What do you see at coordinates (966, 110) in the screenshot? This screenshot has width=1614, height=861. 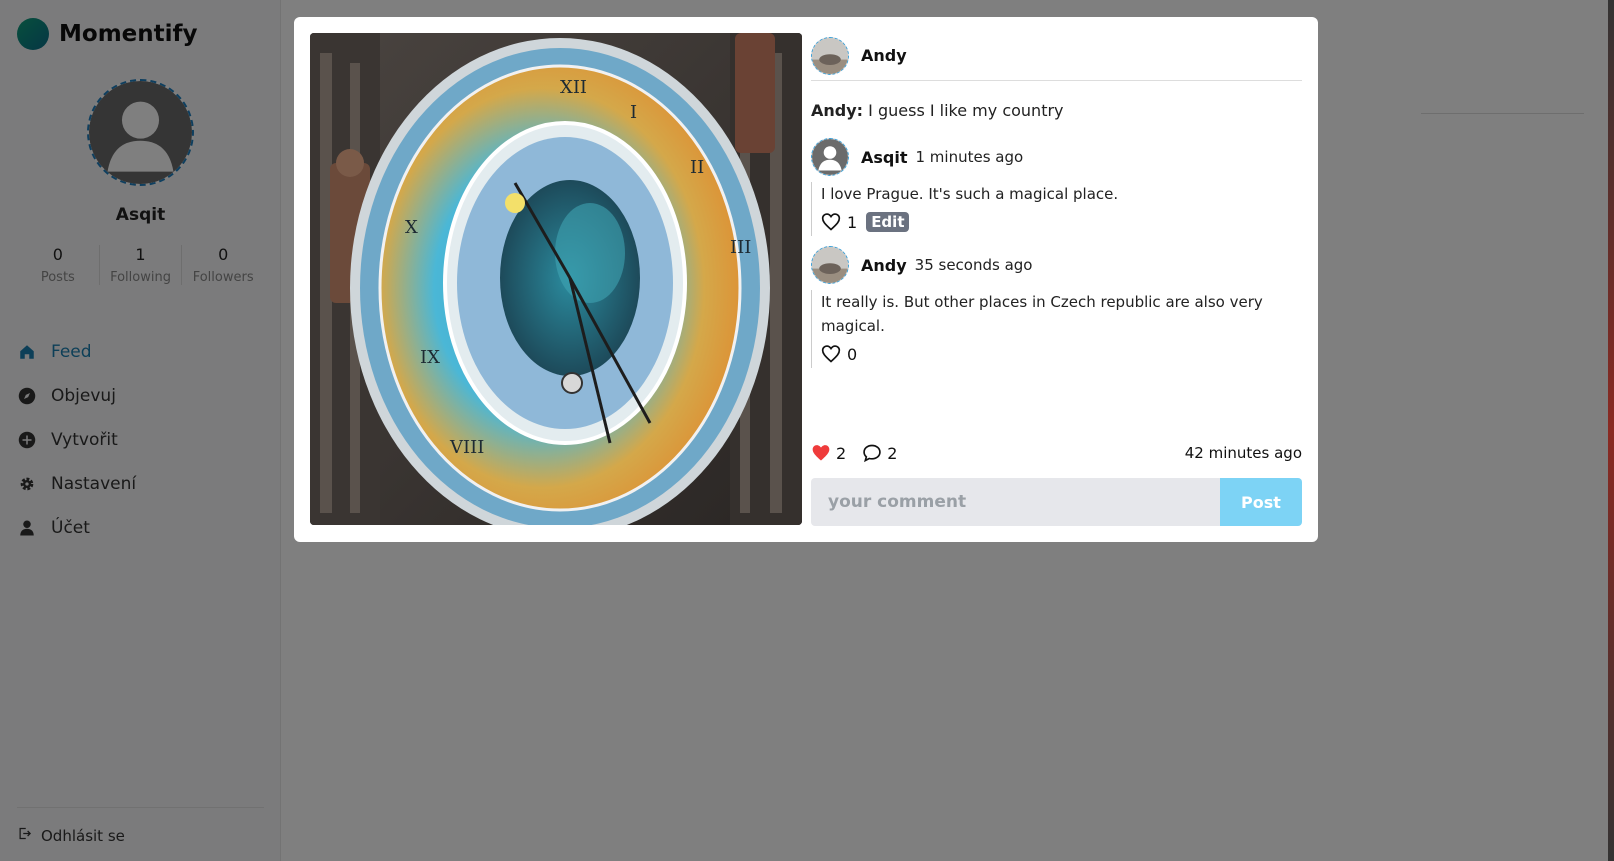 I see `caption-text: I guess I like my country` at bounding box center [966, 110].